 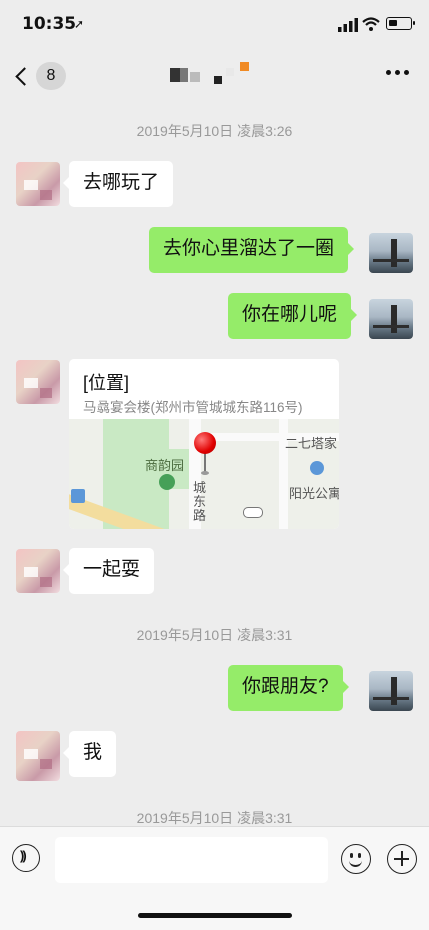 I want to click on message-input, so click(x=191, y=860).